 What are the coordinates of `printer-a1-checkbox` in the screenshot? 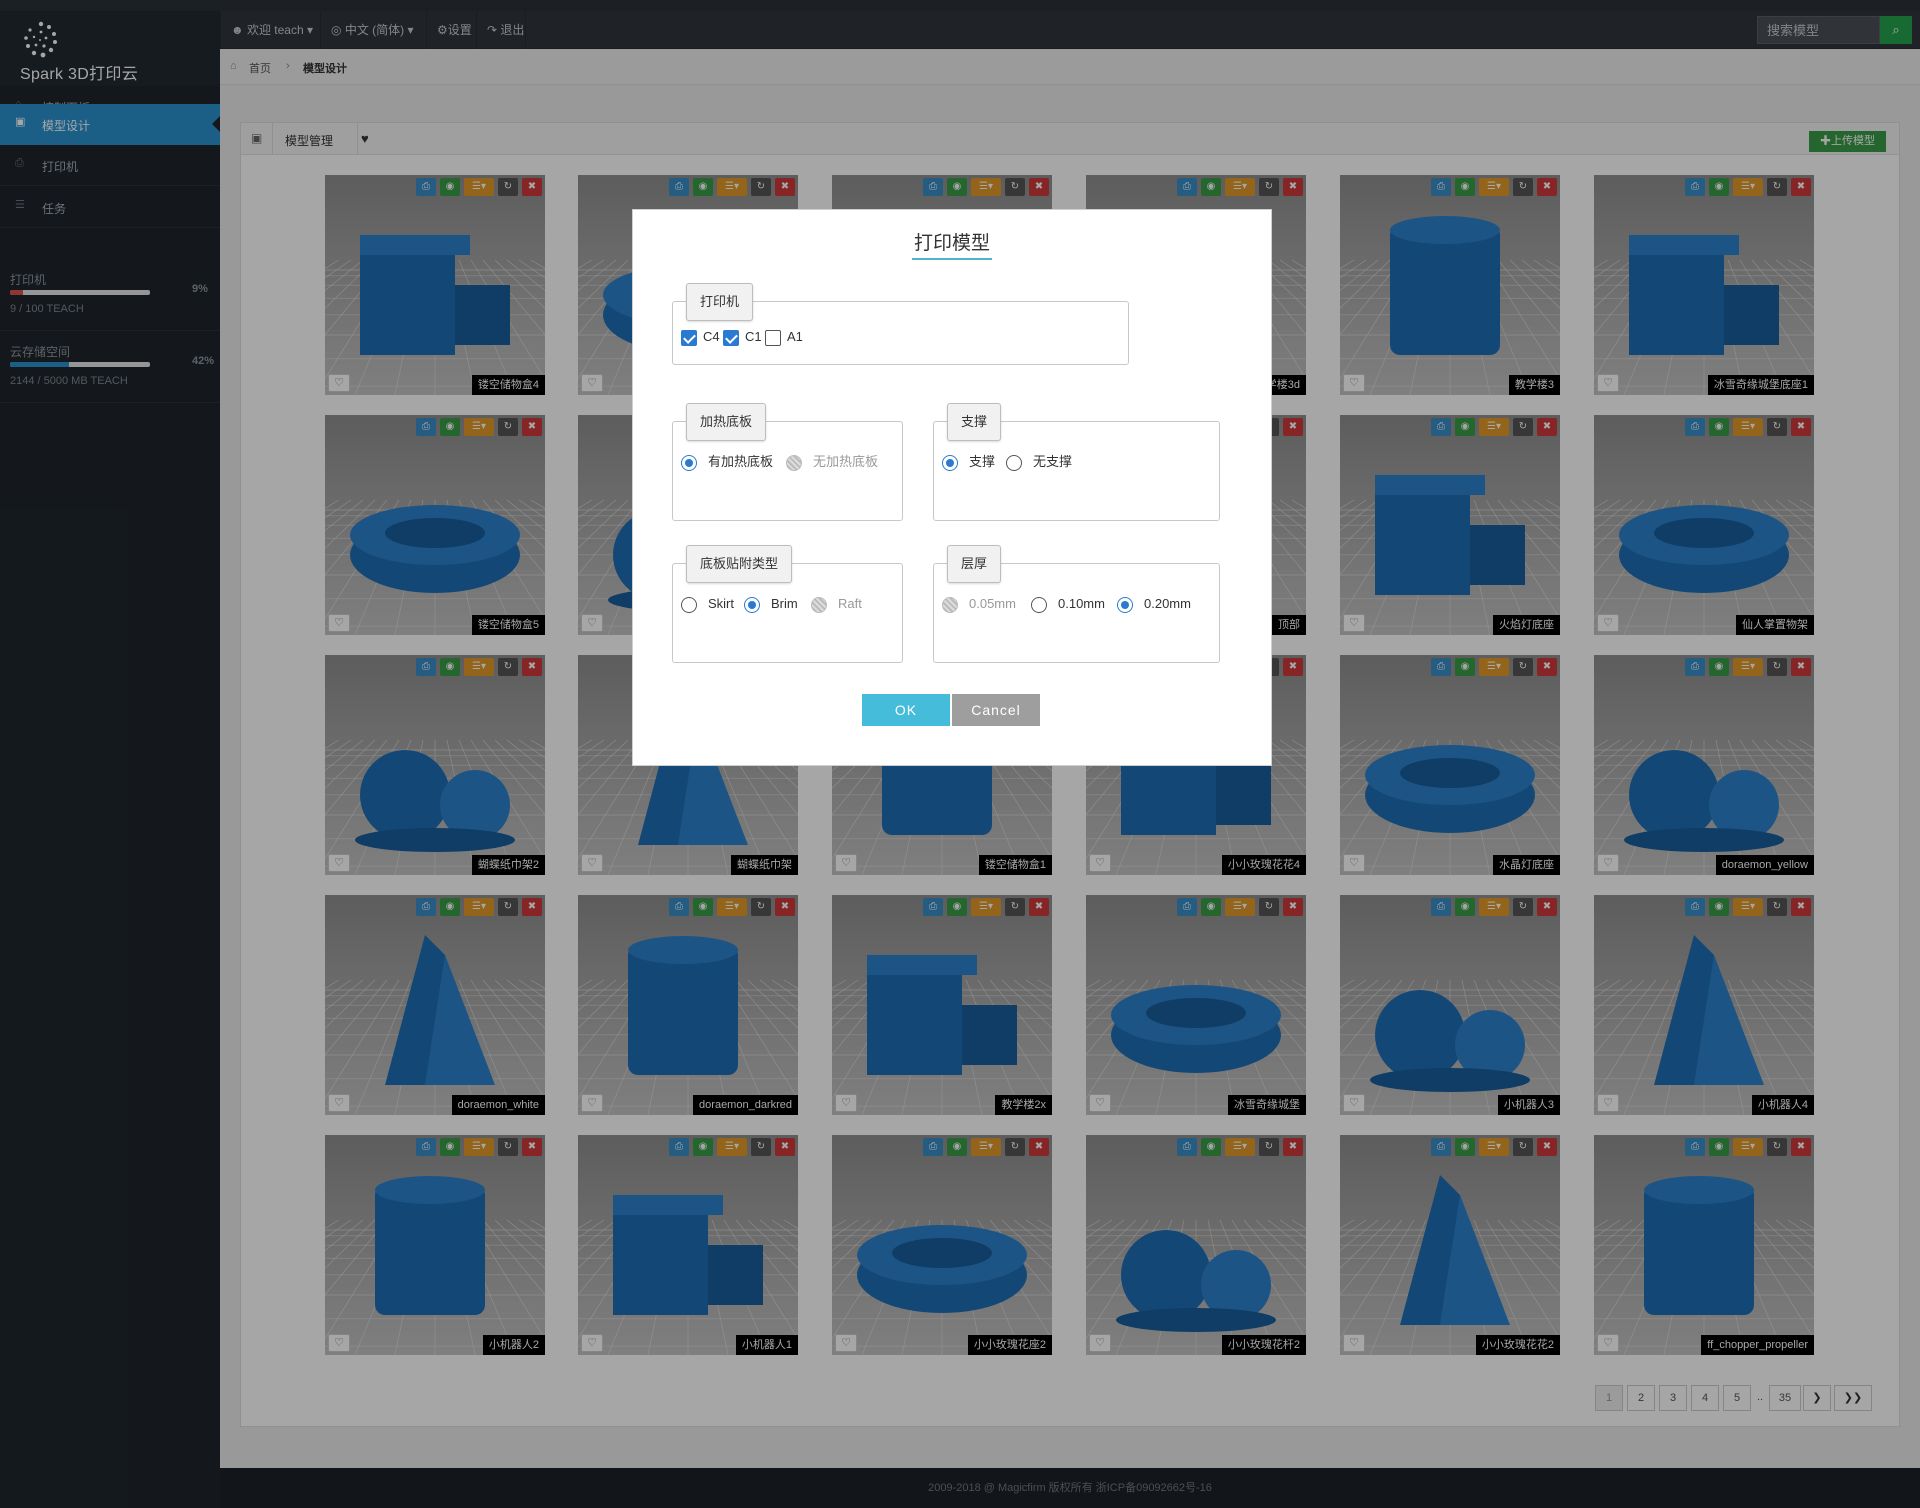 It's located at (773, 338).